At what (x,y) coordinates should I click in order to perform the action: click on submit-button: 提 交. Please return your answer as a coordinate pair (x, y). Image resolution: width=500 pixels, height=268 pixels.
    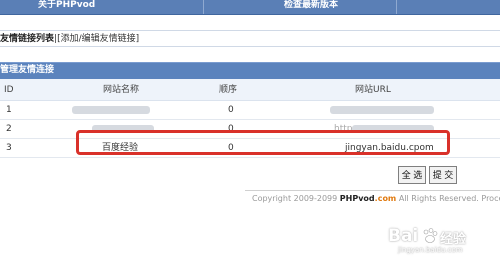
    Looking at the image, I should click on (443, 175).